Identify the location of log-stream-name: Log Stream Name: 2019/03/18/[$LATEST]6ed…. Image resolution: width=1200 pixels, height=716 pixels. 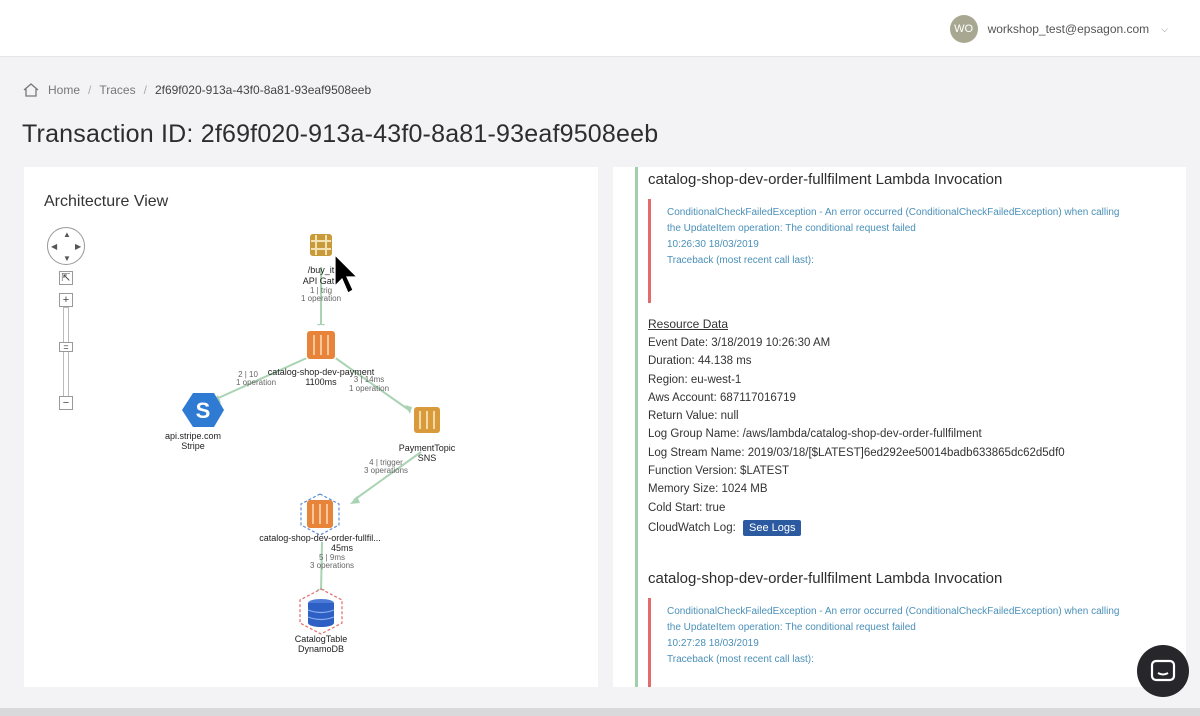
(856, 452).